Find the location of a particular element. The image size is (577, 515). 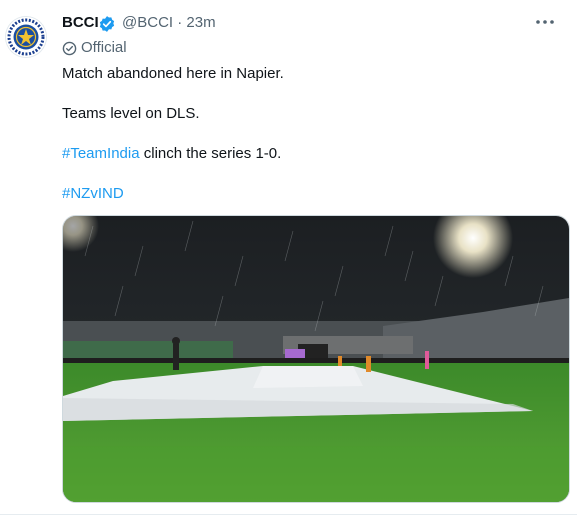

hashtag-teamindia: #TeamIndia is located at coordinates (101, 153).